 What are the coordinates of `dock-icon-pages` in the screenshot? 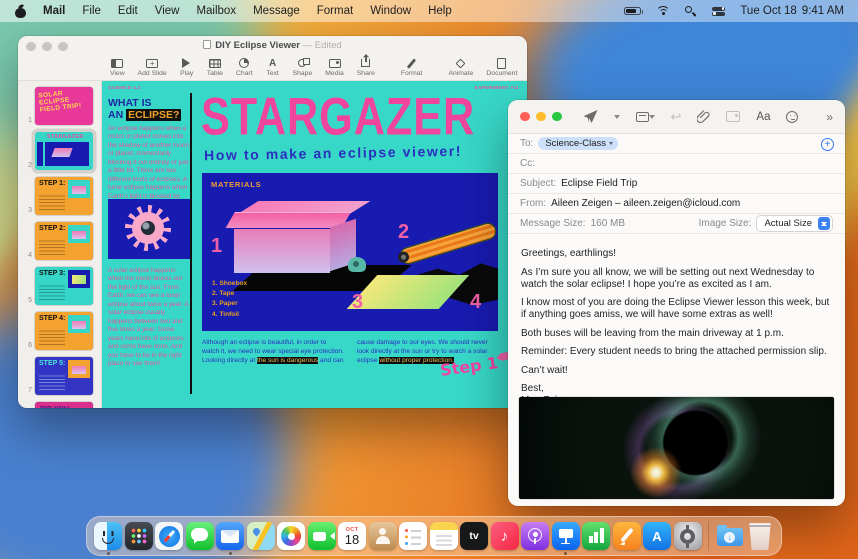 It's located at (626, 536).